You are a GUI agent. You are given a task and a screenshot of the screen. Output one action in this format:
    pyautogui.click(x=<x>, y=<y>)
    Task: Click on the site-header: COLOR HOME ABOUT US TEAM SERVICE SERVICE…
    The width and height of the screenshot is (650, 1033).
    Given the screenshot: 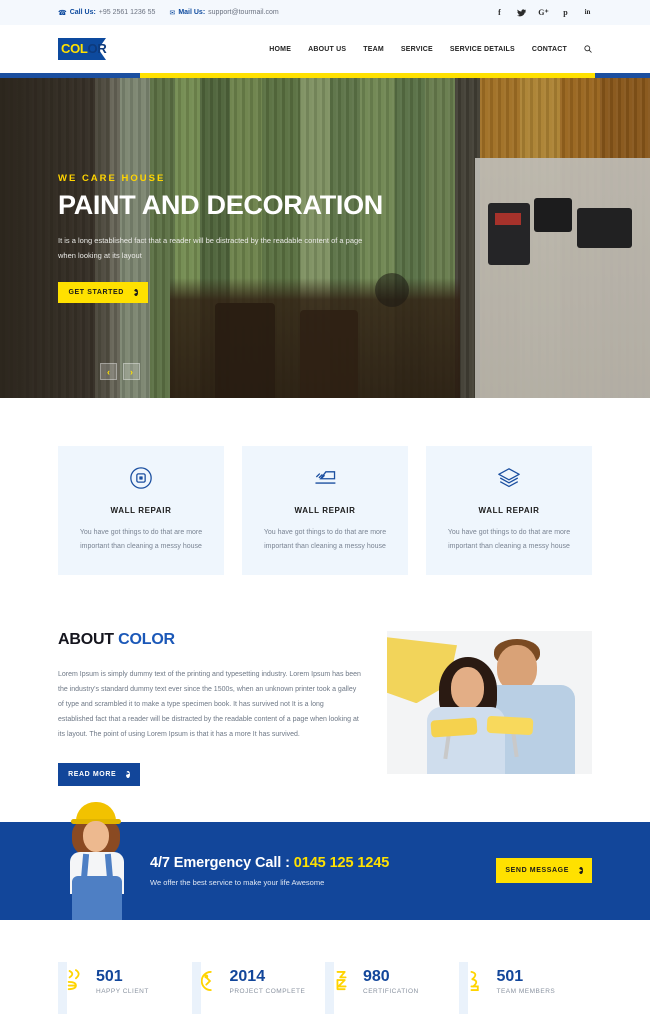 What is the action you would take?
    pyautogui.click(x=325, y=49)
    